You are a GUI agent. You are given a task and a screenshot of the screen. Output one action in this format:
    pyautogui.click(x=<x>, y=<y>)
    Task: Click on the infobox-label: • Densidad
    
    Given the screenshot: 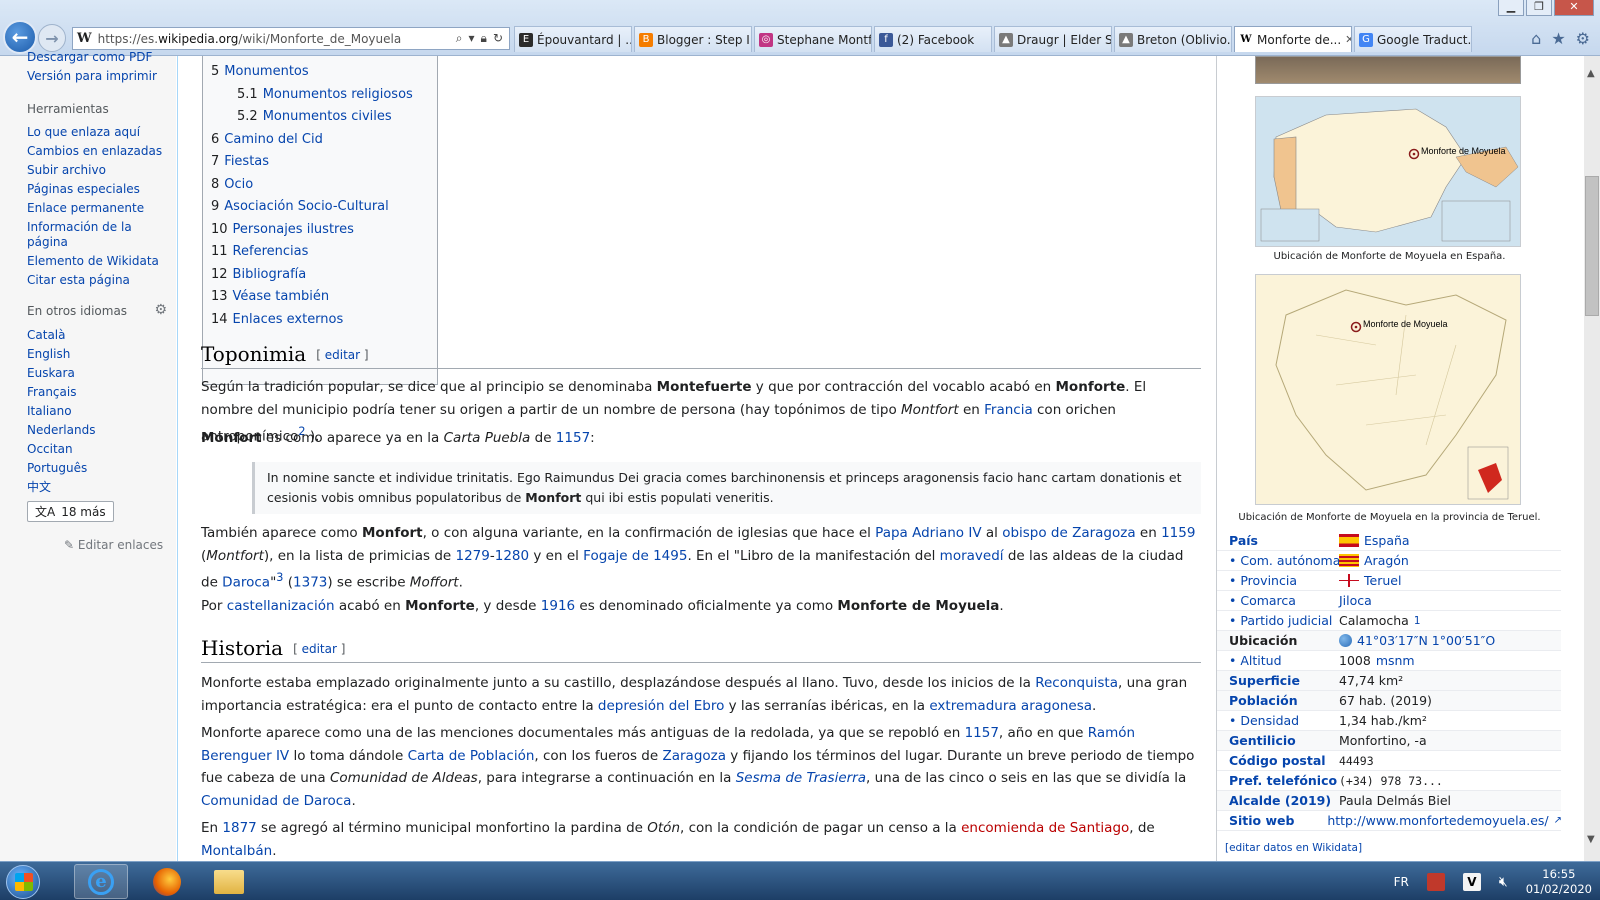 What is the action you would take?
    pyautogui.click(x=1284, y=720)
    